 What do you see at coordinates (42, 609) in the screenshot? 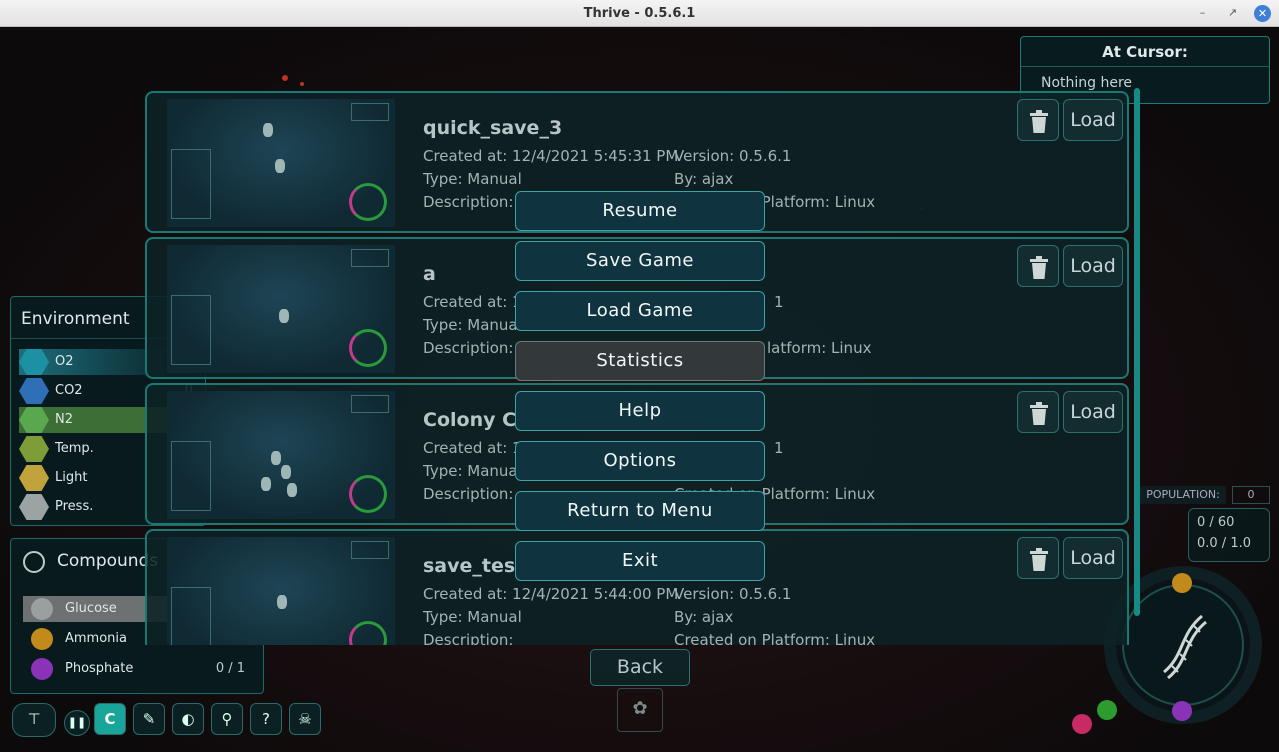
I see `glucose-icon` at bounding box center [42, 609].